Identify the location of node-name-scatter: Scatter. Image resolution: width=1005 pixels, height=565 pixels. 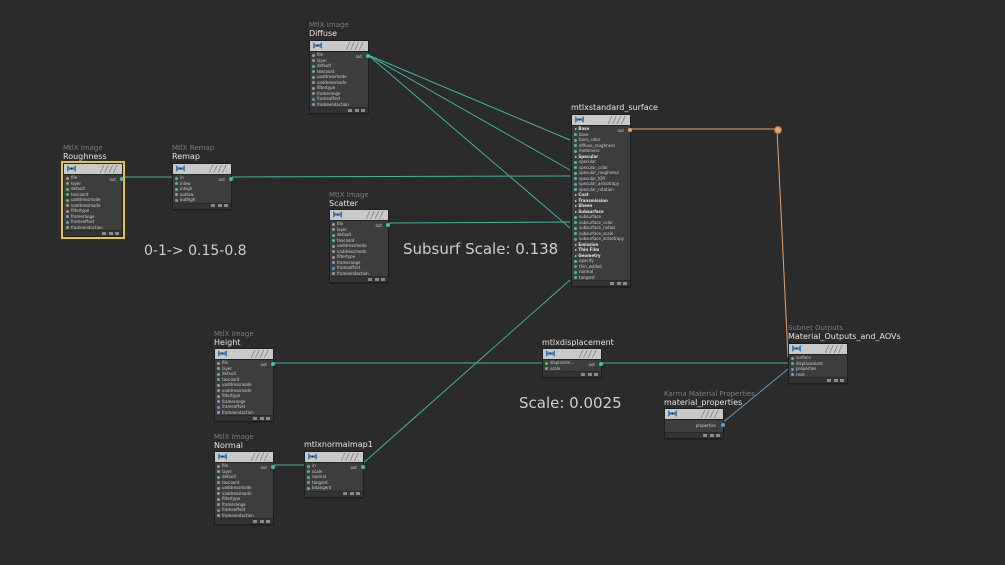
(343, 203).